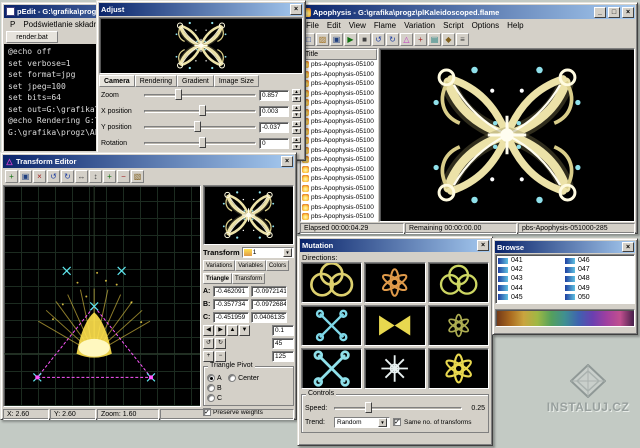 This screenshot has height=448, width=640. Describe the element at coordinates (598, 278) in the screenshot. I see `gradient-list-item: 048` at that location.